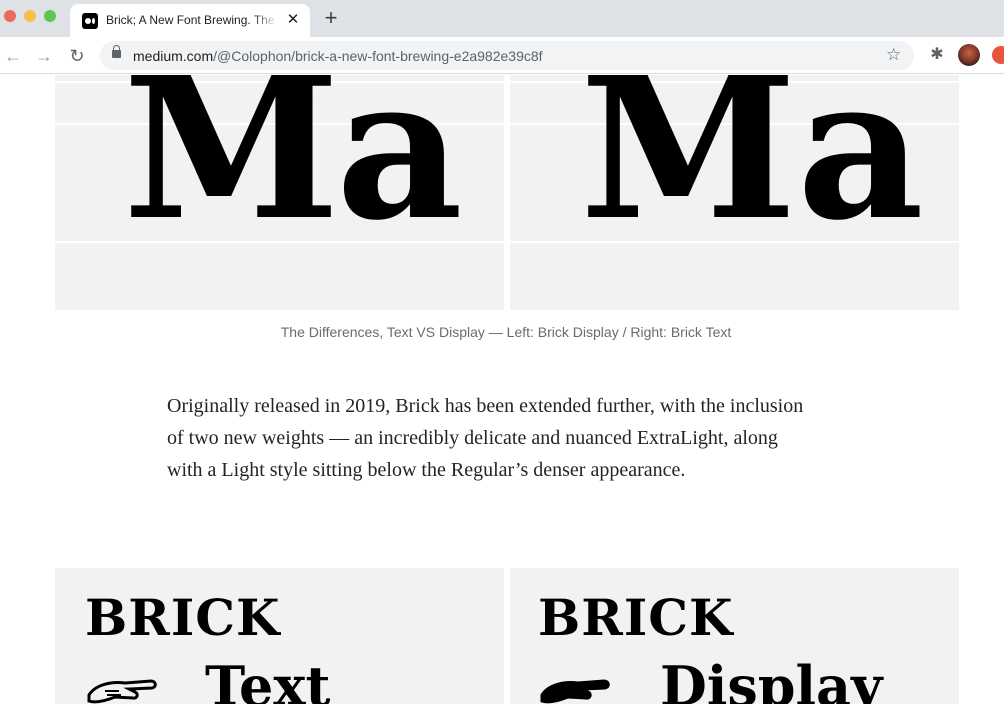 This screenshot has width=1004, height=704. I want to click on extension-icon, so click(998, 55).